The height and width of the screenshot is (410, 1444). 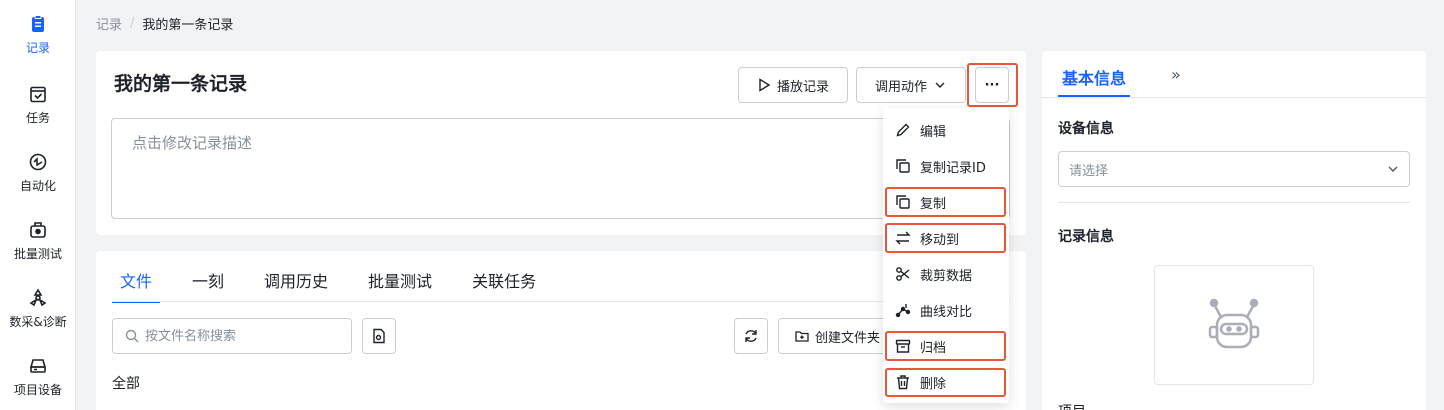 I want to click on file-search-field, so click(x=232, y=336).